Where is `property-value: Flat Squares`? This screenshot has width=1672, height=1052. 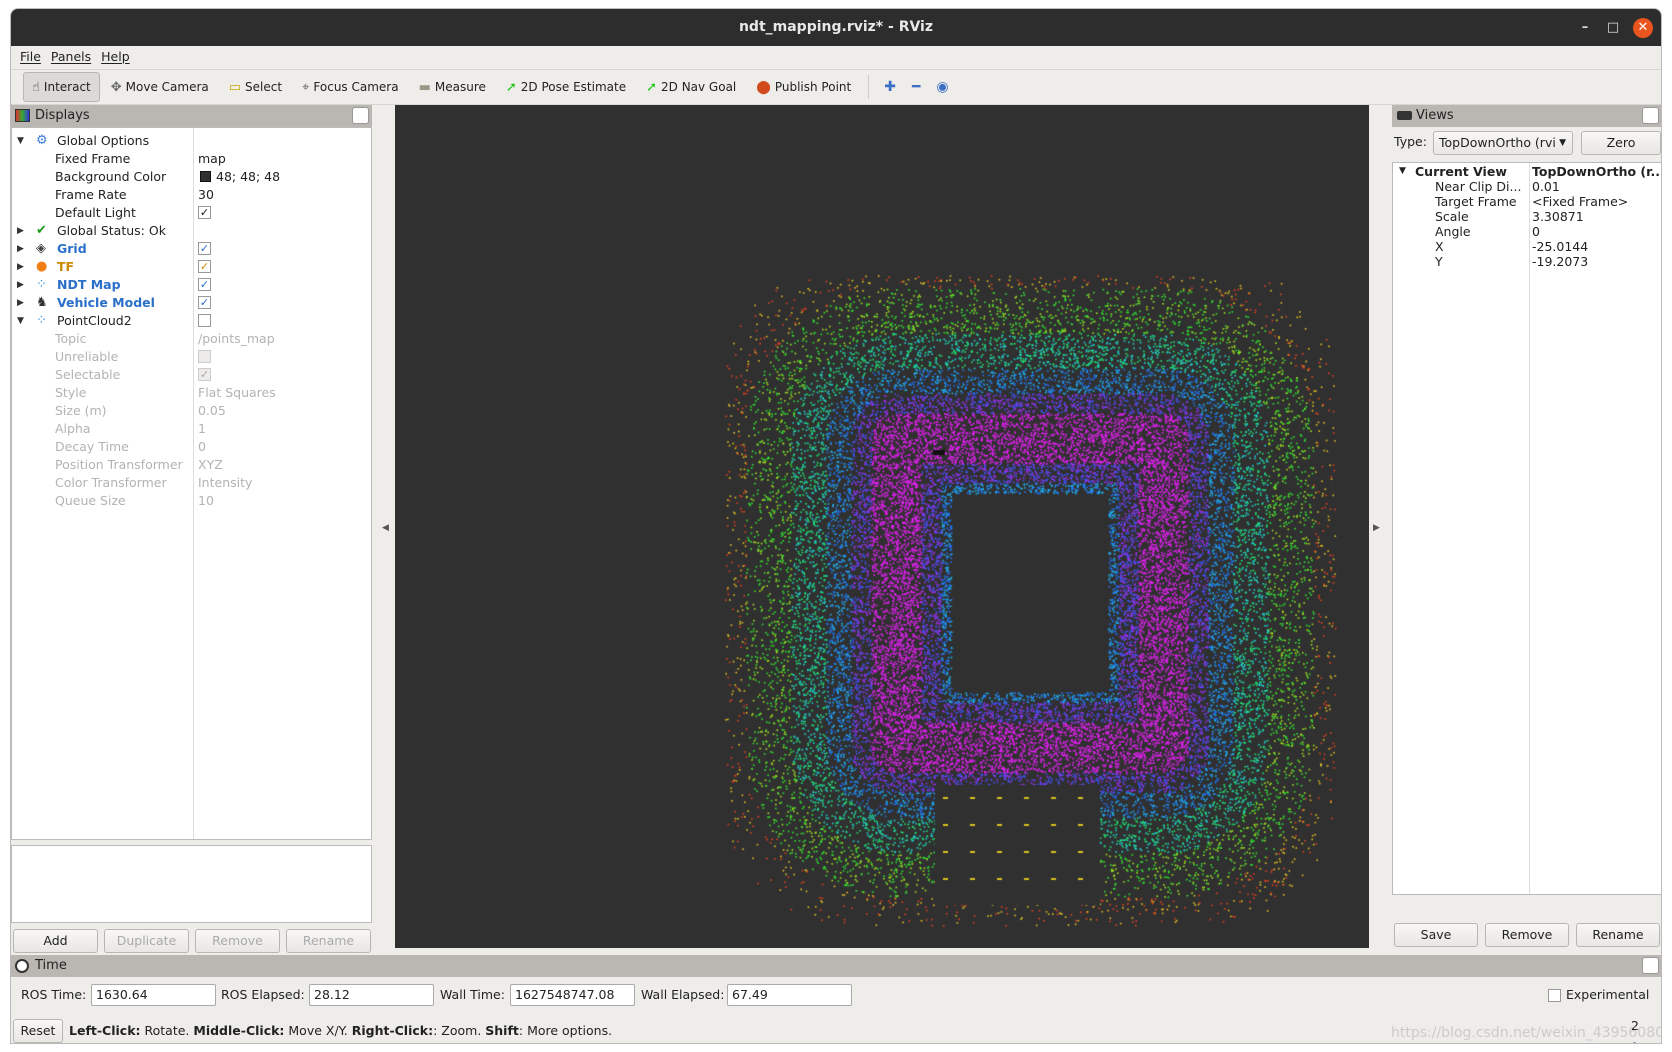
property-value: Flat Squares is located at coordinates (237, 393).